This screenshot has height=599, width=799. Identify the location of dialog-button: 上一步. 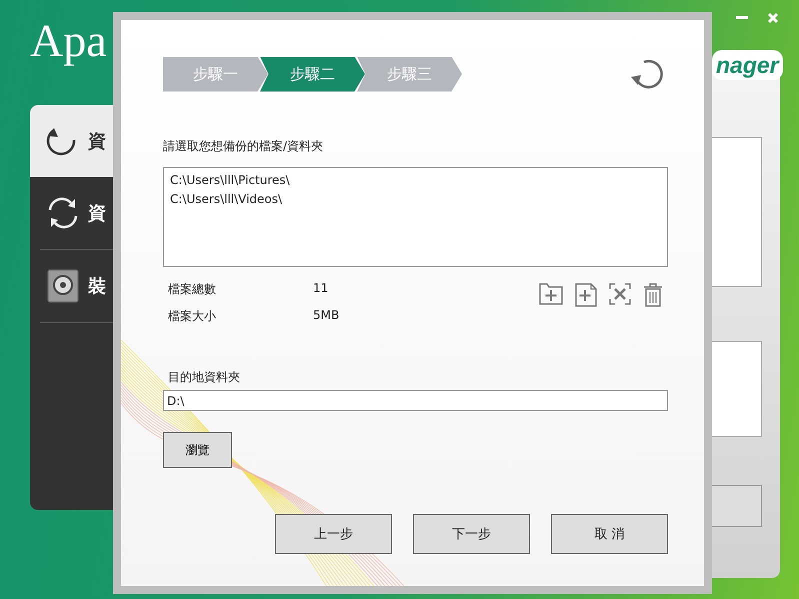
(333, 534).